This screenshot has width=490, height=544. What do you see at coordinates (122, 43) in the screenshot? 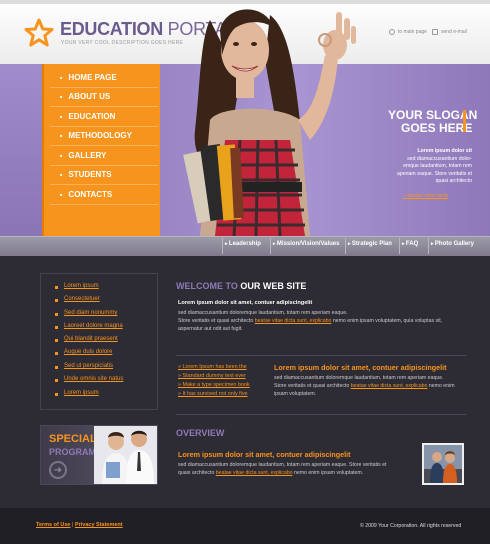
I see `site-subtitle: YOUR VERY COOL DESCRIPTION GOES HERE` at bounding box center [122, 43].